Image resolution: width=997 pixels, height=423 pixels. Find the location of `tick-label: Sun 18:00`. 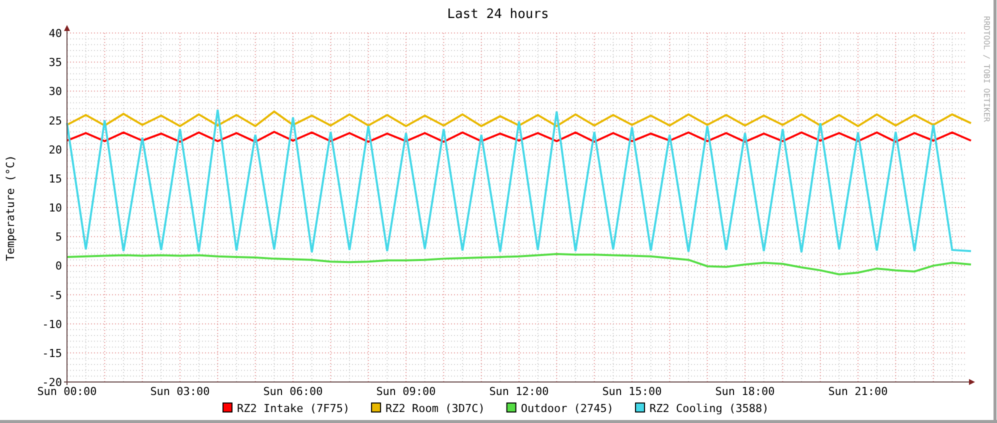

tick-label: Sun 18:00 is located at coordinates (745, 391).